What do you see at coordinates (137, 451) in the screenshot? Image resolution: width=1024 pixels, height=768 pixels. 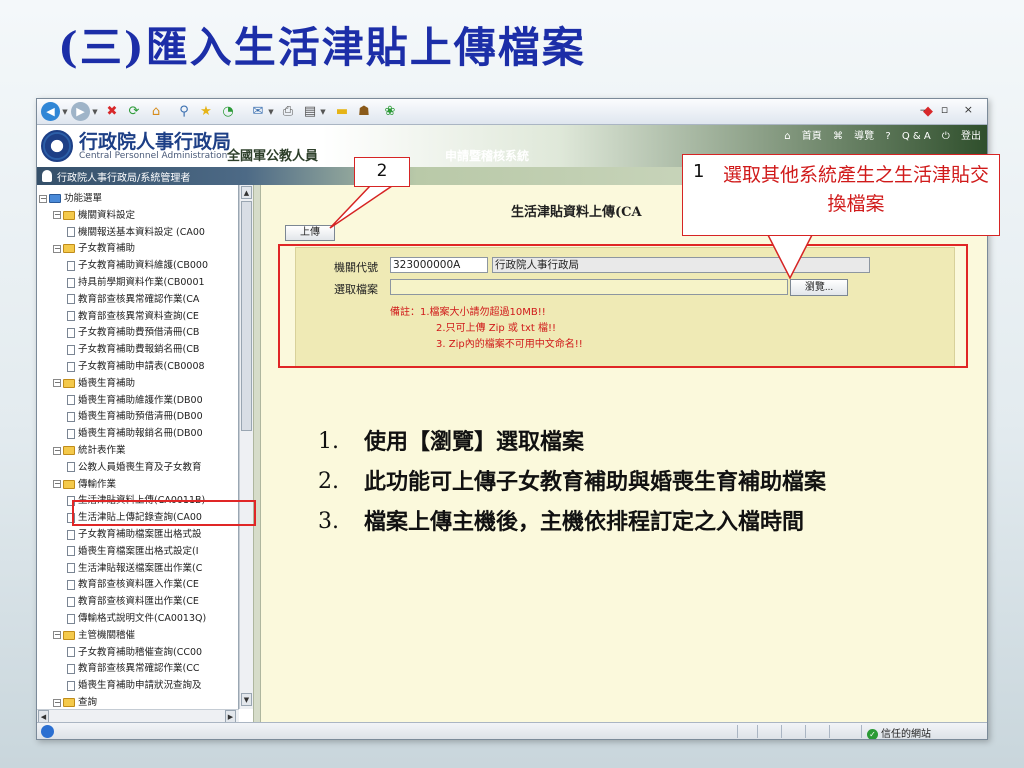 I see `tree-folder-item: − 統計表作業` at bounding box center [137, 451].